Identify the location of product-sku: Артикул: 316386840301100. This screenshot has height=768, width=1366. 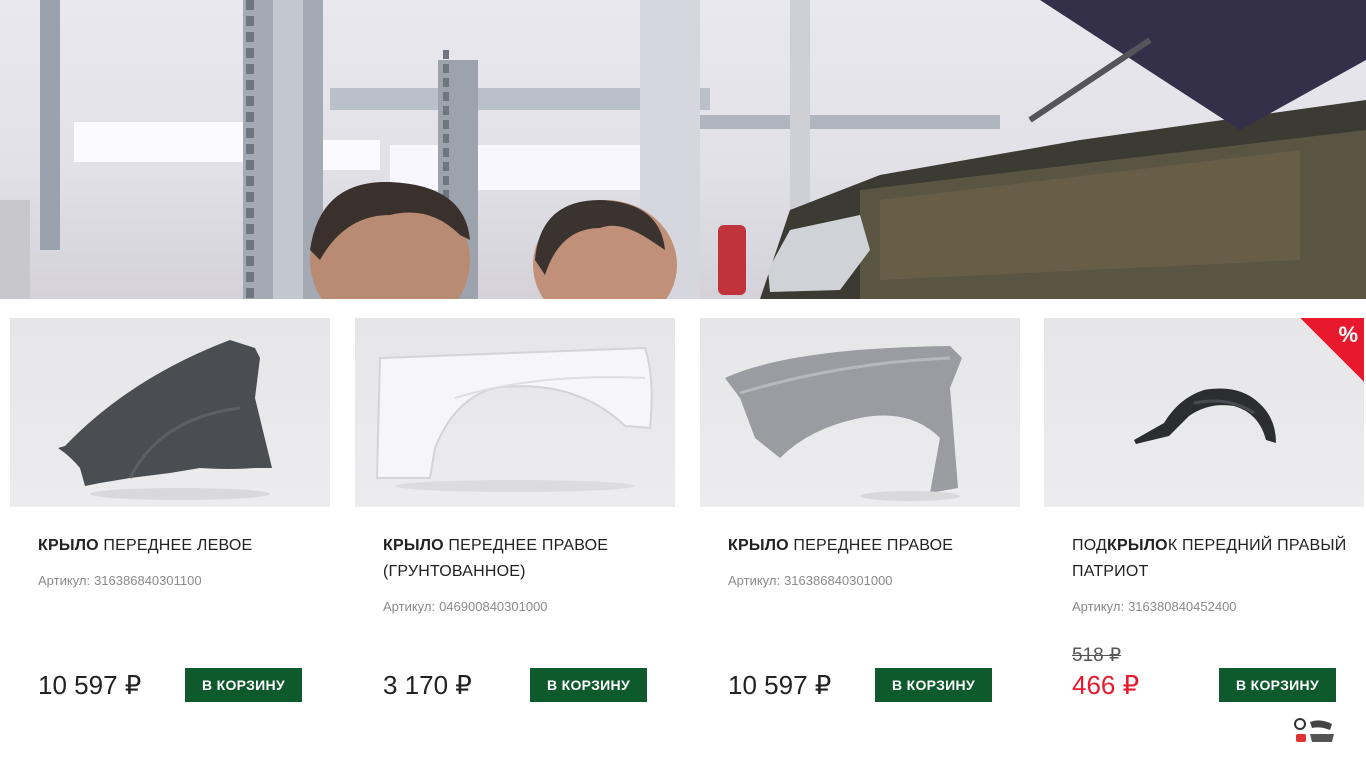
(120, 580).